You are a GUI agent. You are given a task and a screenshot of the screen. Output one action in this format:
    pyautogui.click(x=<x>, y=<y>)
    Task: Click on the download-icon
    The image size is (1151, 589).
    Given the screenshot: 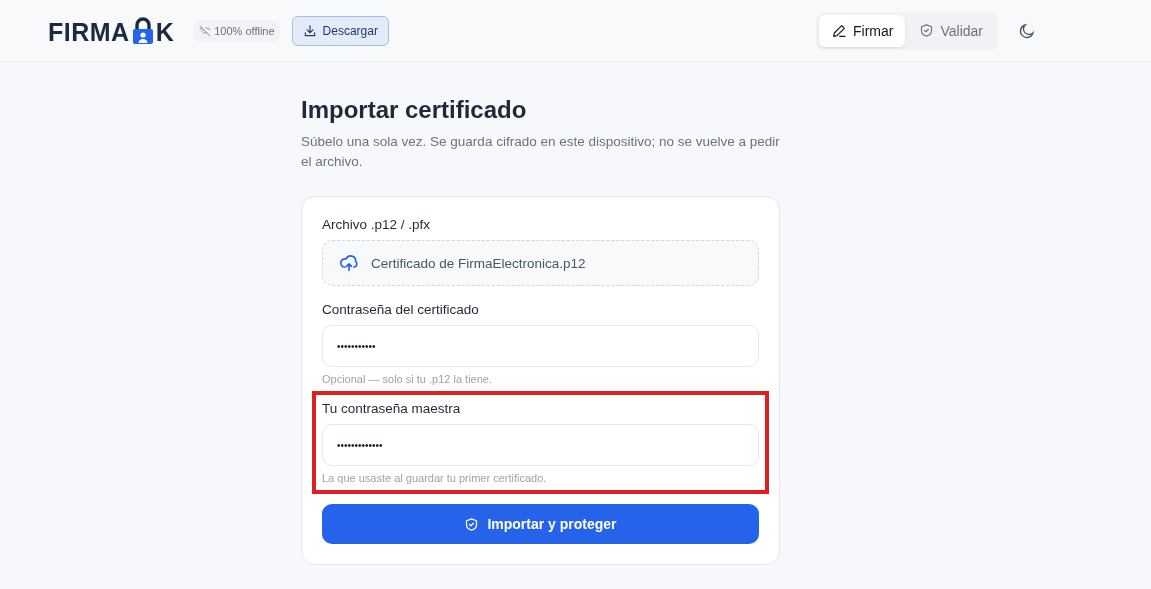 What is the action you would take?
    pyautogui.click(x=309, y=30)
    